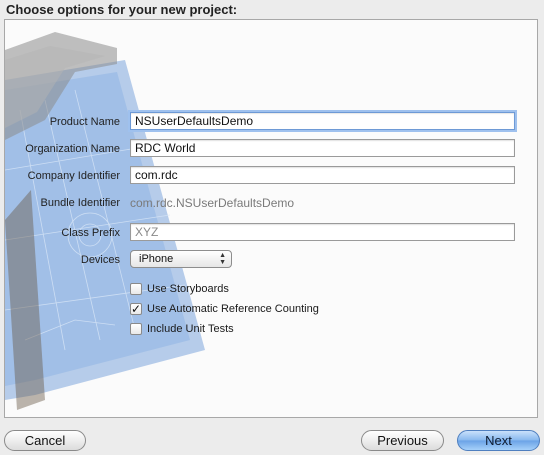 This screenshot has width=544, height=455. I want to click on up-down-arrows-icon: ▲ ▼, so click(222, 259).